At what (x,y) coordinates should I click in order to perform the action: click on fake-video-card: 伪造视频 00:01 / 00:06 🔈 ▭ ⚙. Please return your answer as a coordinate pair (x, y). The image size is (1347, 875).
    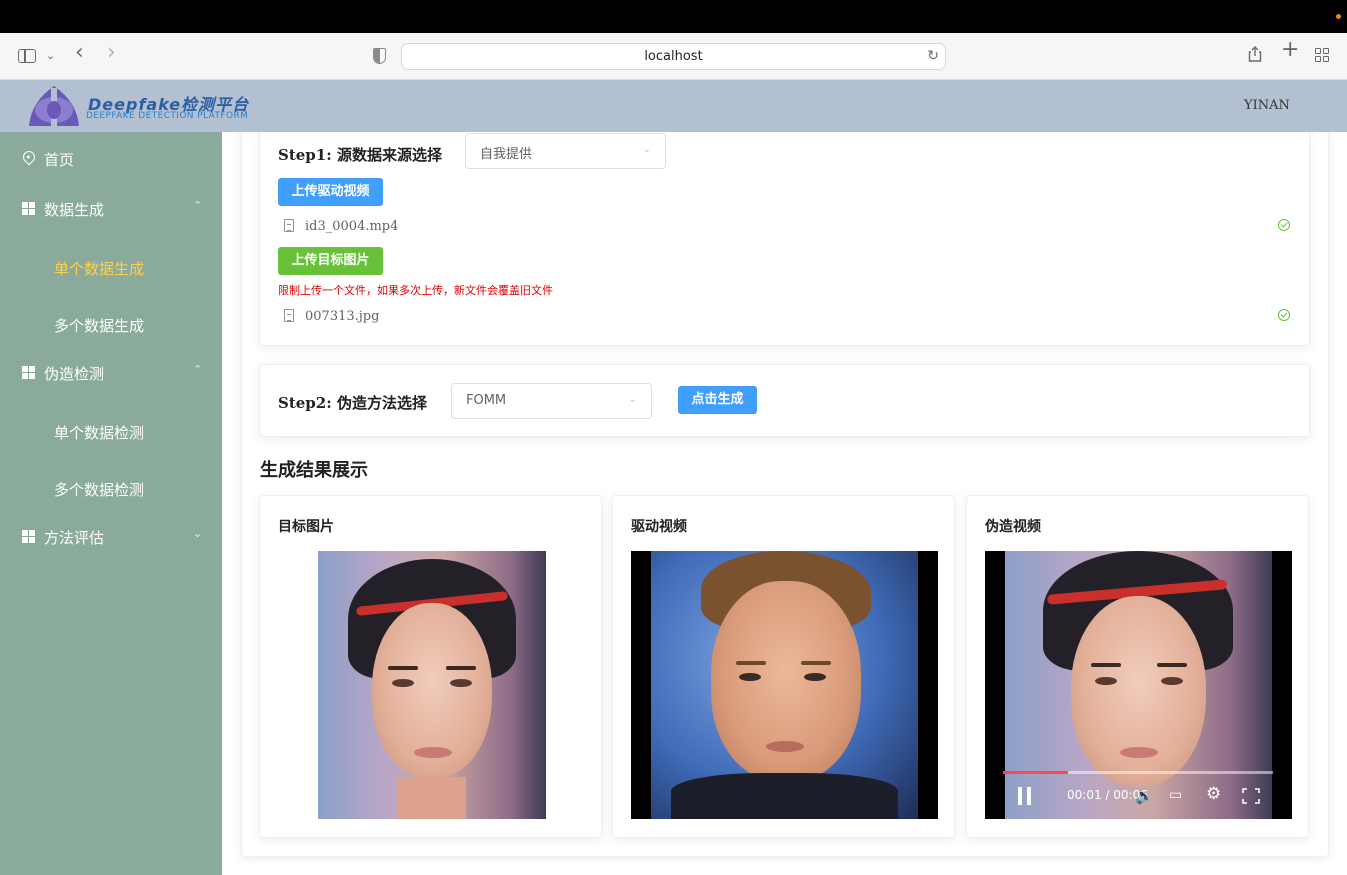
    Looking at the image, I should click on (1137, 666).